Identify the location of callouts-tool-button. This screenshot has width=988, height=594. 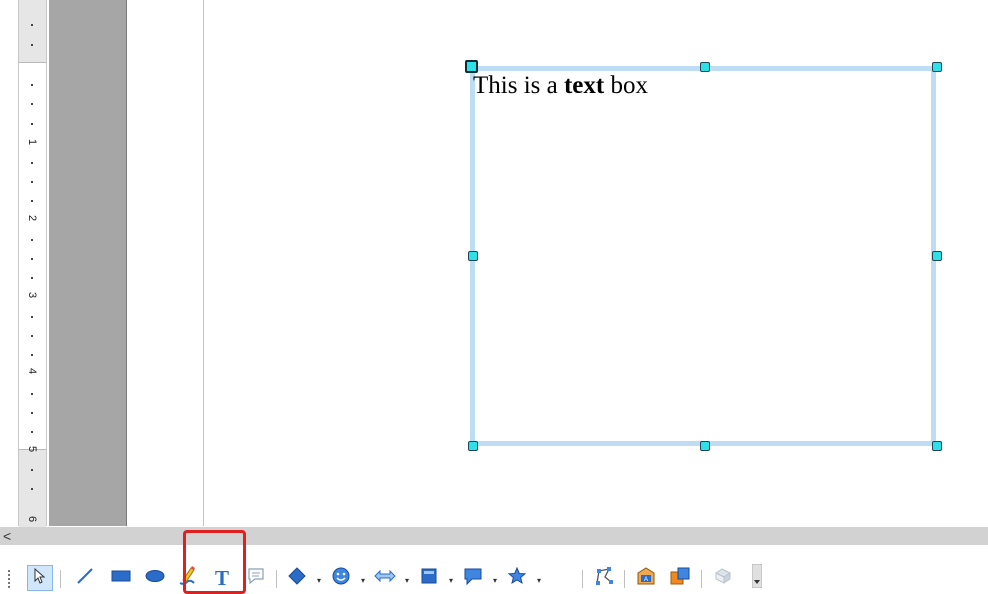
(256, 578).